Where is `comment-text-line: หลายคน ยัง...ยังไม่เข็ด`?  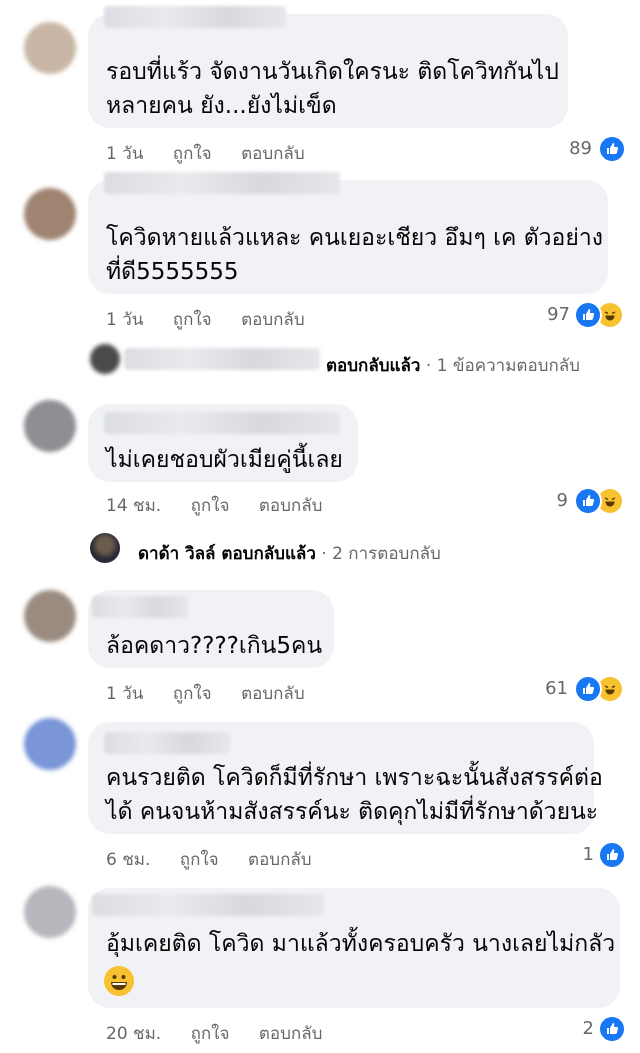 comment-text-line: หลายคน ยัง...ยังไม่เข็ด is located at coordinates (221, 106).